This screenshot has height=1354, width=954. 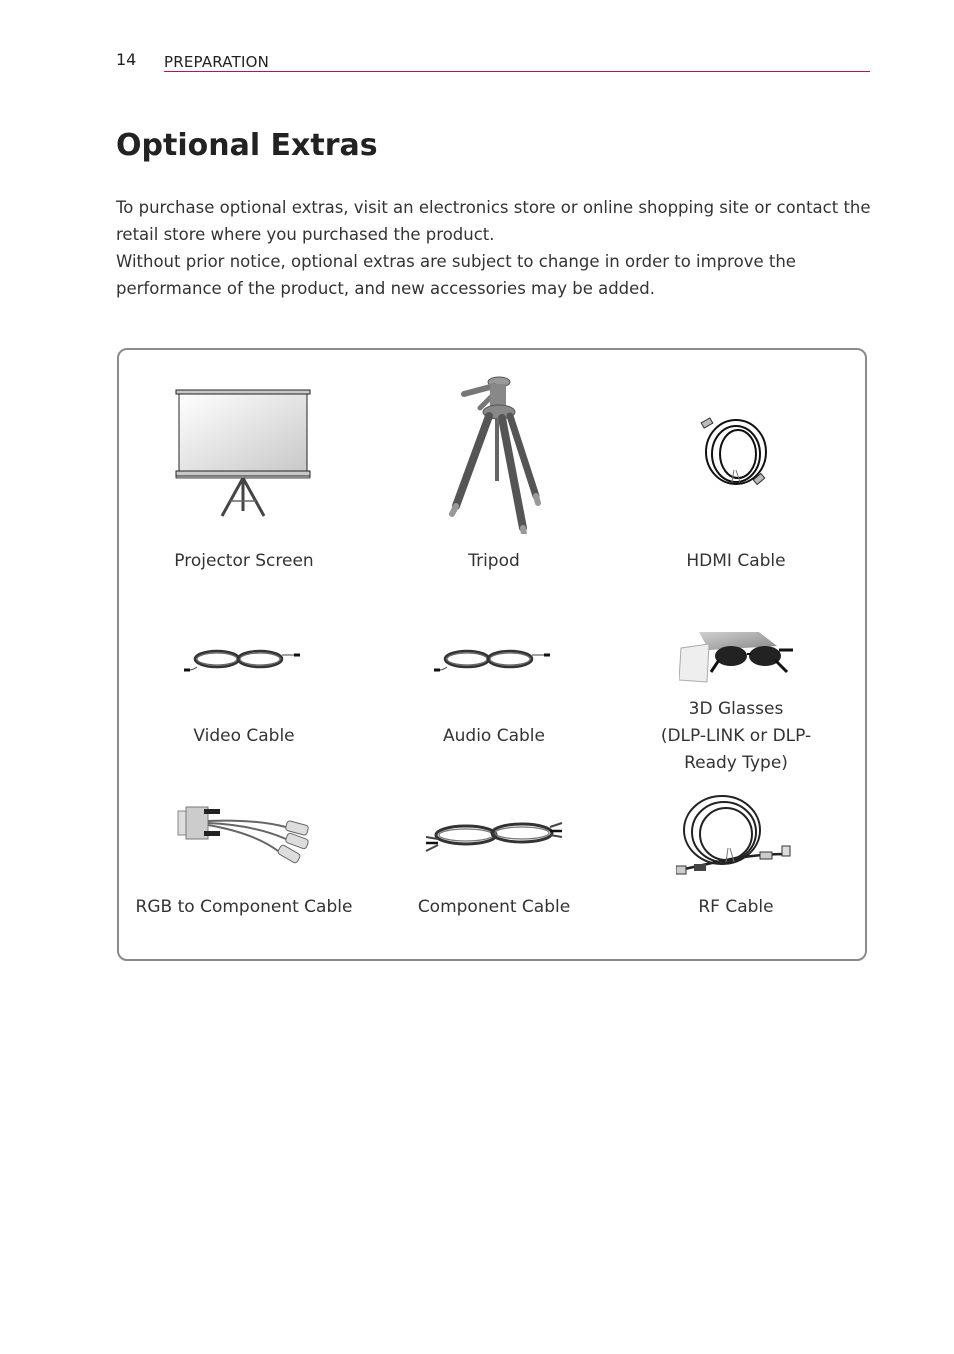 What do you see at coordinates (495, 455) in the screenshot?
I see `tripod-icon` at bounding box center [495, 455].